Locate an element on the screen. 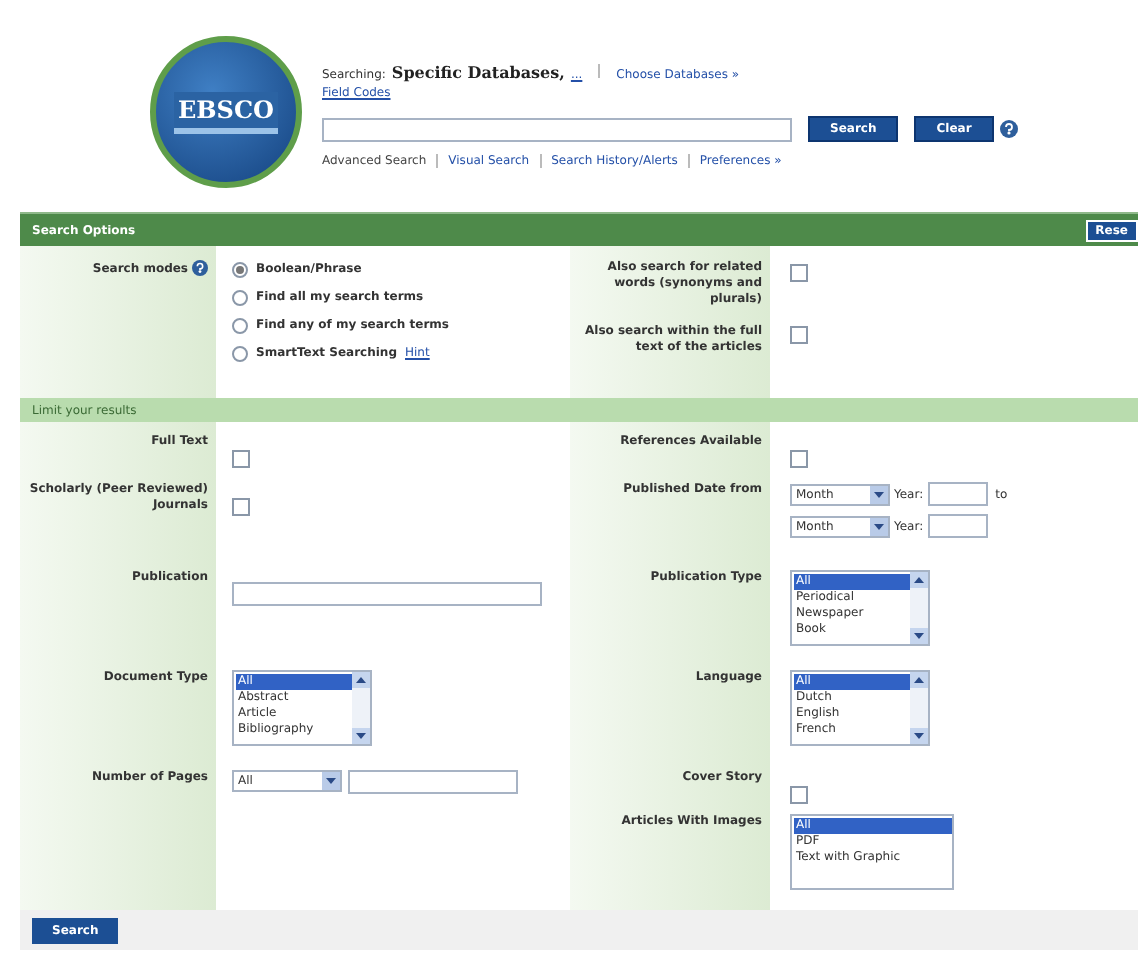  database-name: Specific Databases, is located at coordinates (478, 72).